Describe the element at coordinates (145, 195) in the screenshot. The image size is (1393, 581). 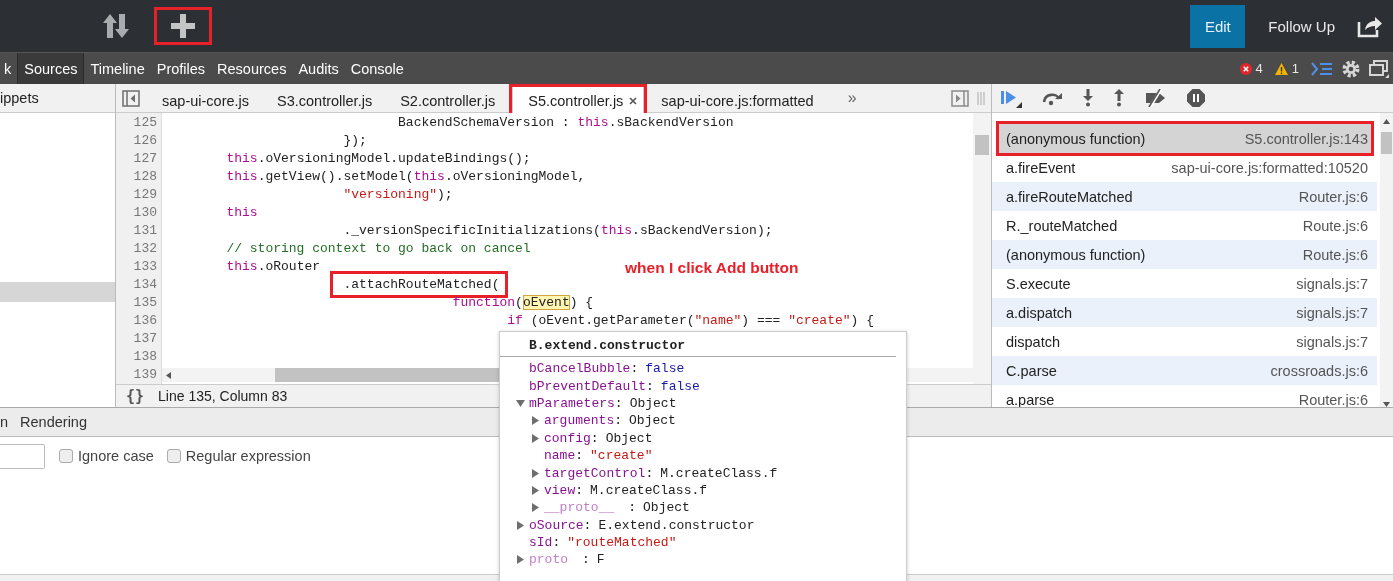
I see `line-number: 129` at that location.